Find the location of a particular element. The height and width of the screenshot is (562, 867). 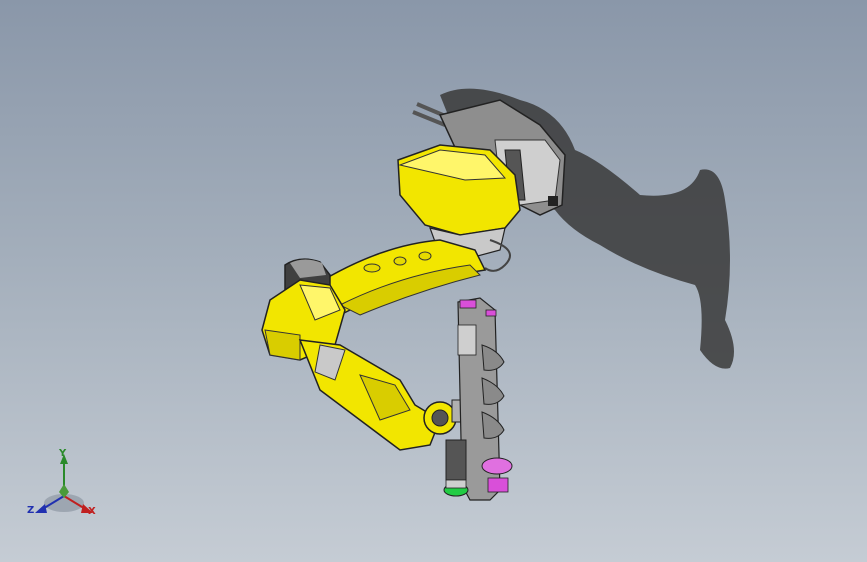

z-axis-label: Z is located at coordinates (31, 510).